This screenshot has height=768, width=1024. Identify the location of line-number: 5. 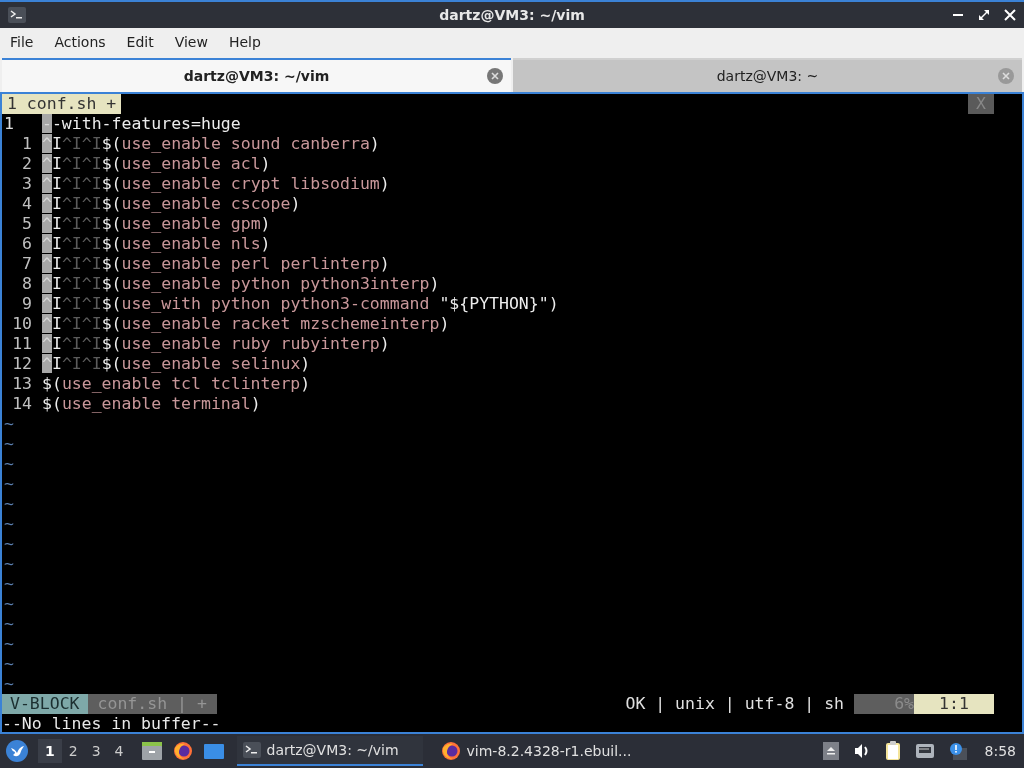
(26, 224).